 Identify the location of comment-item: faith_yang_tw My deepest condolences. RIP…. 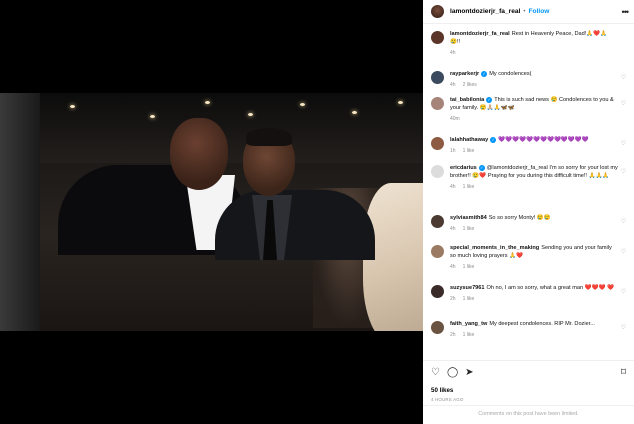
(529, 329).